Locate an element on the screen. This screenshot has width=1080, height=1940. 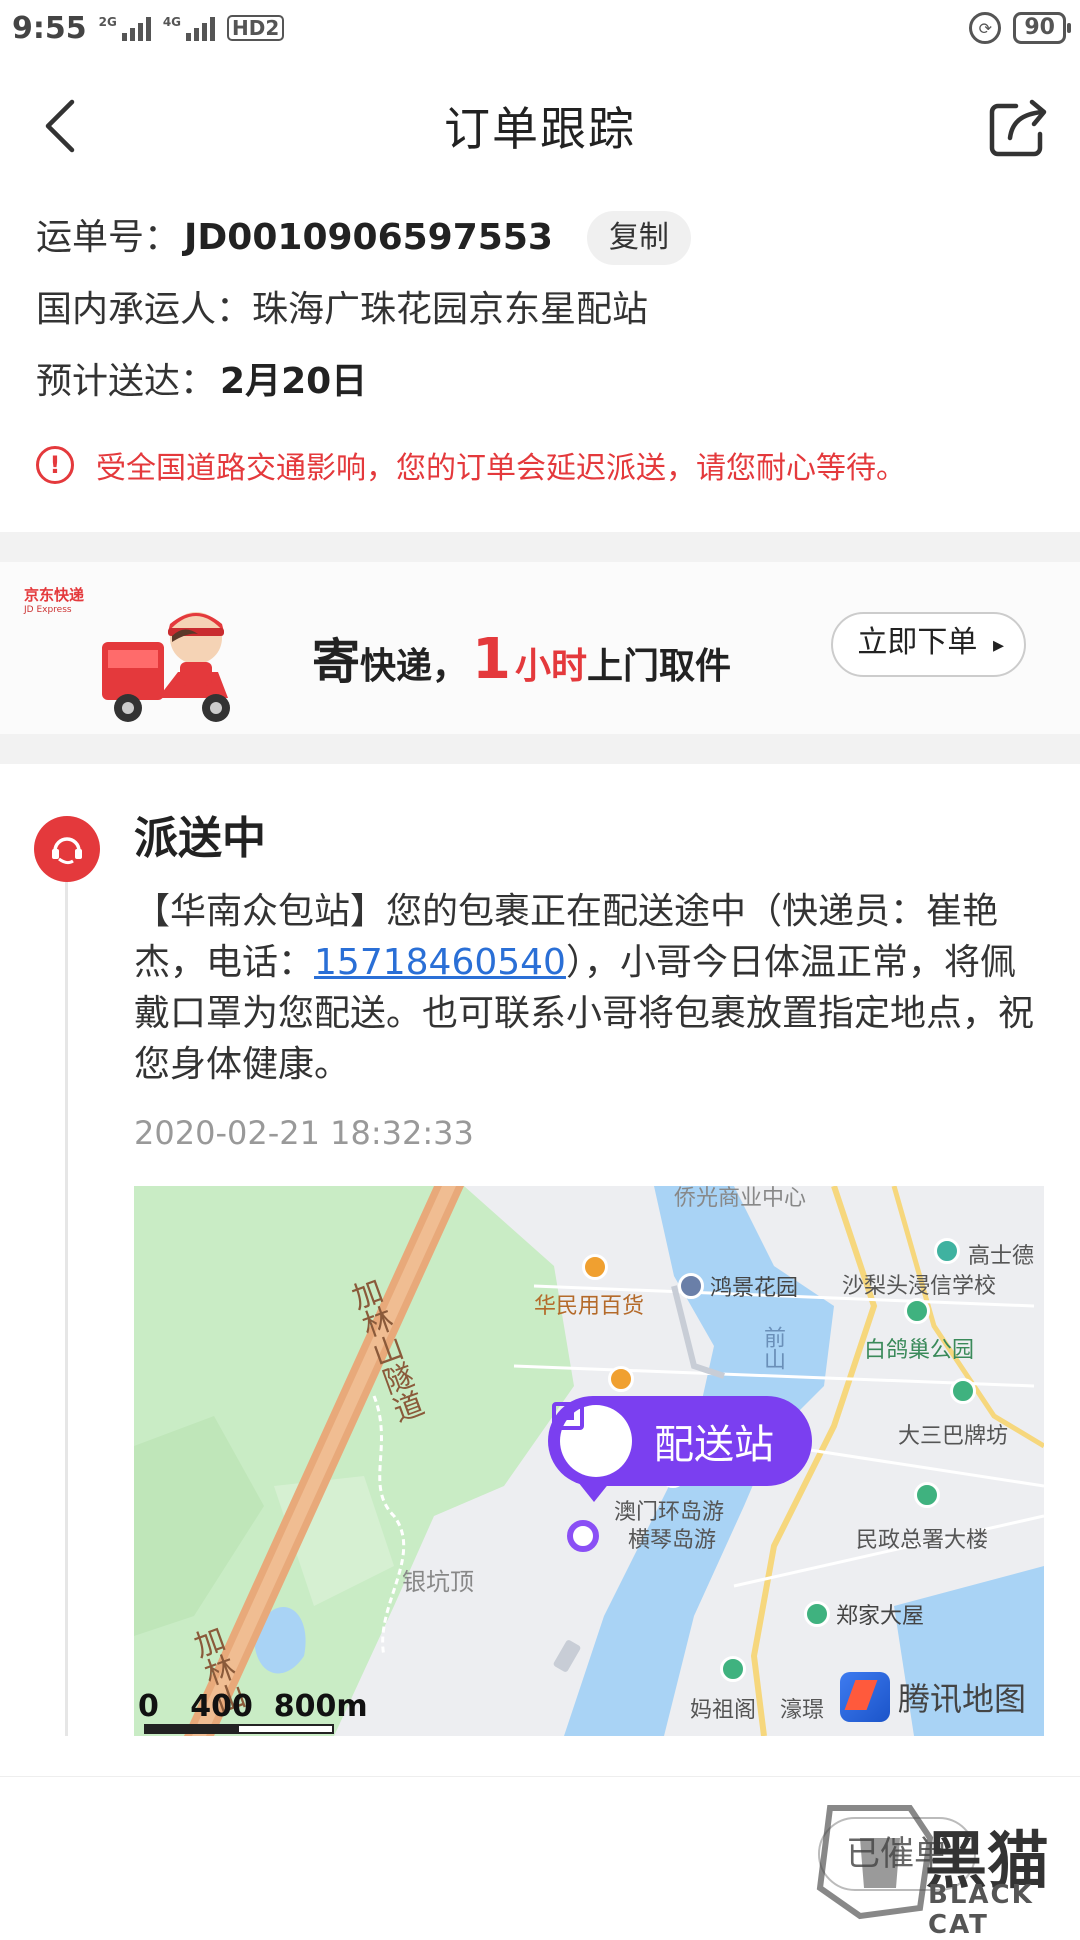
tencent-map-logo-icon is located at coordinates (864, 1697).